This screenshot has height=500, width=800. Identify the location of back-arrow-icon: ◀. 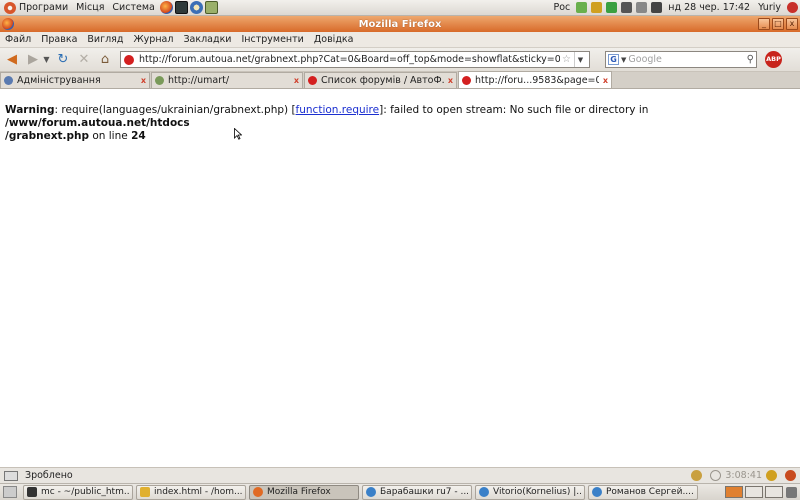
(12, 60).